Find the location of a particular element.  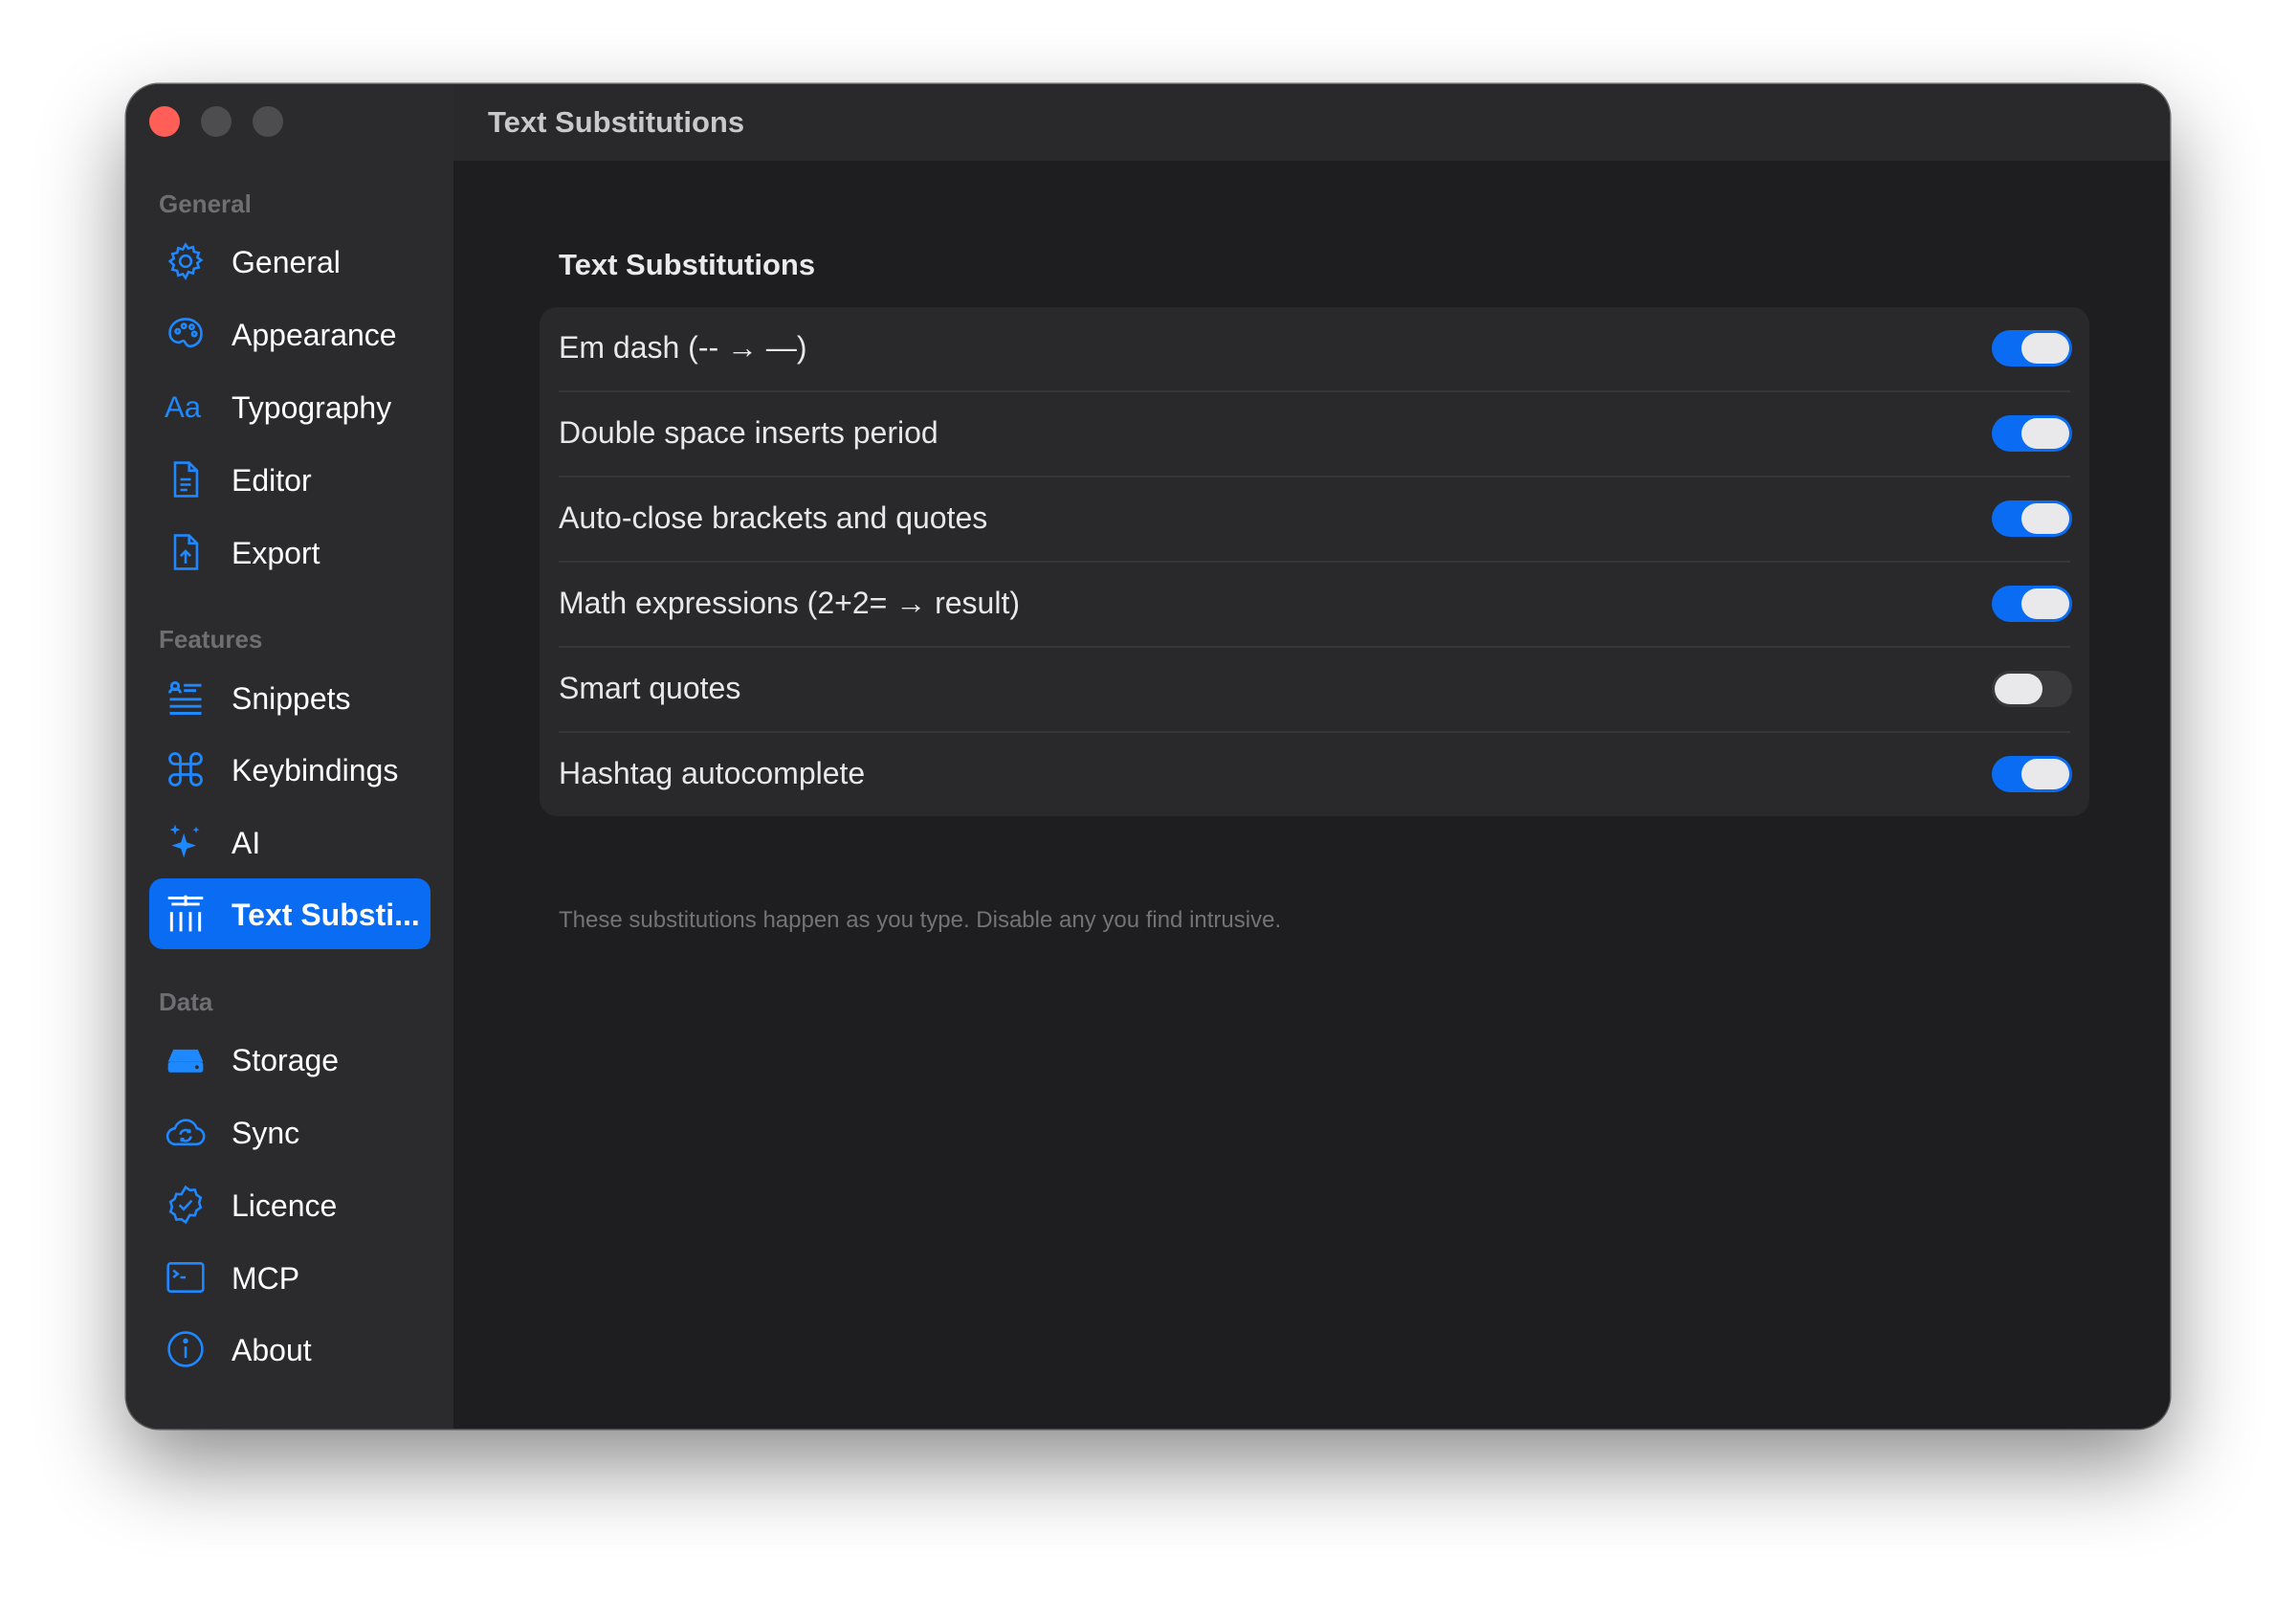

sidebar-item-label: Appearance is located at coordinates (314, 335).